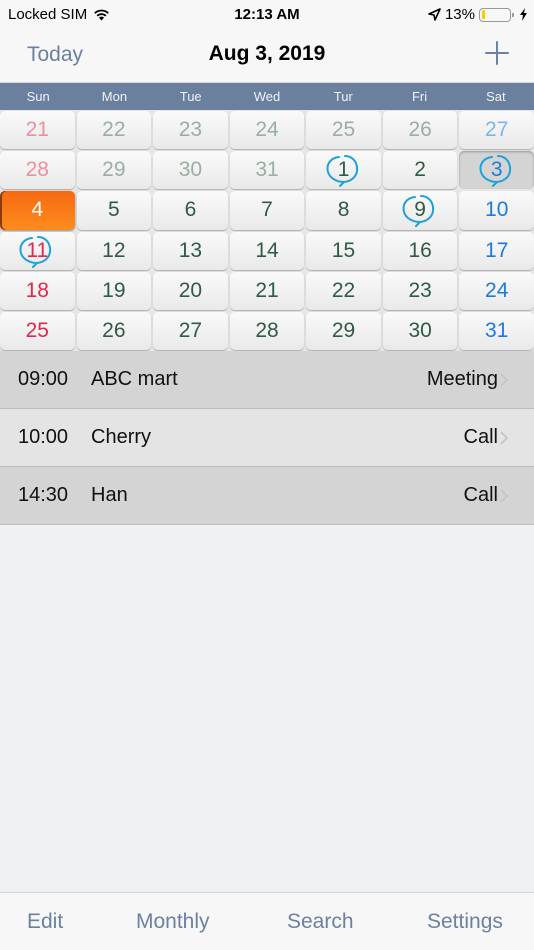  Describe the element at coordinates (497, 53) in the screenshot. I see `plus-icon` at that location.